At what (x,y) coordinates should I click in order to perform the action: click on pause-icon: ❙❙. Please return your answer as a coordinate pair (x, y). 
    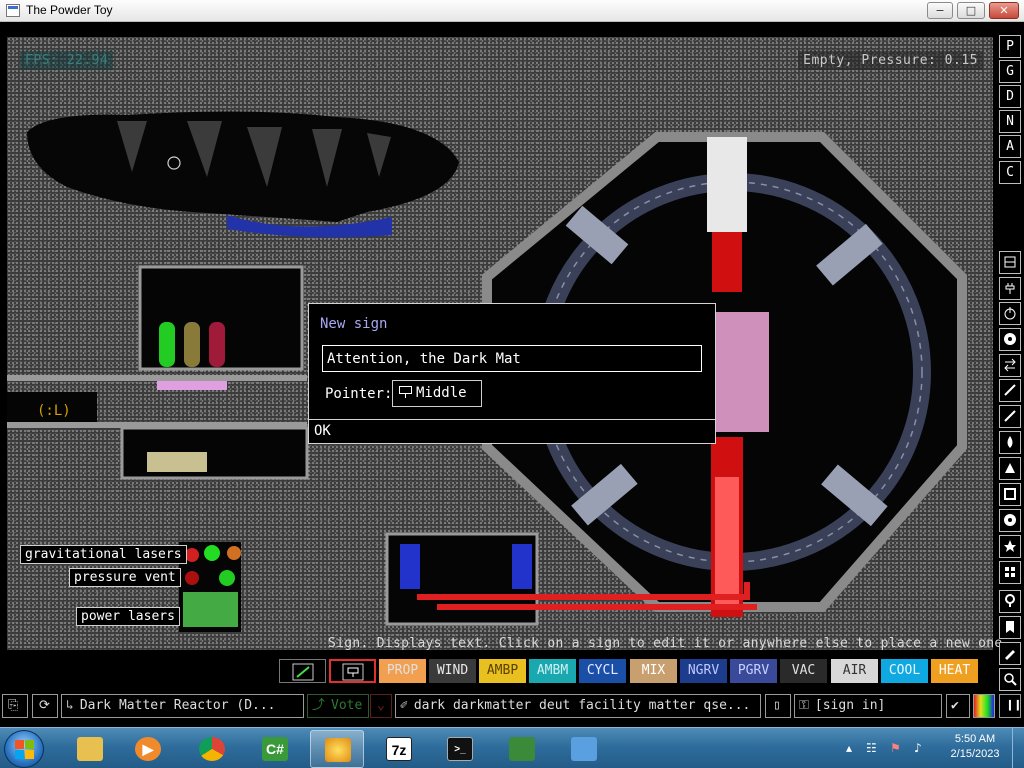
    Looking at the image, I should click on (1010, 706).